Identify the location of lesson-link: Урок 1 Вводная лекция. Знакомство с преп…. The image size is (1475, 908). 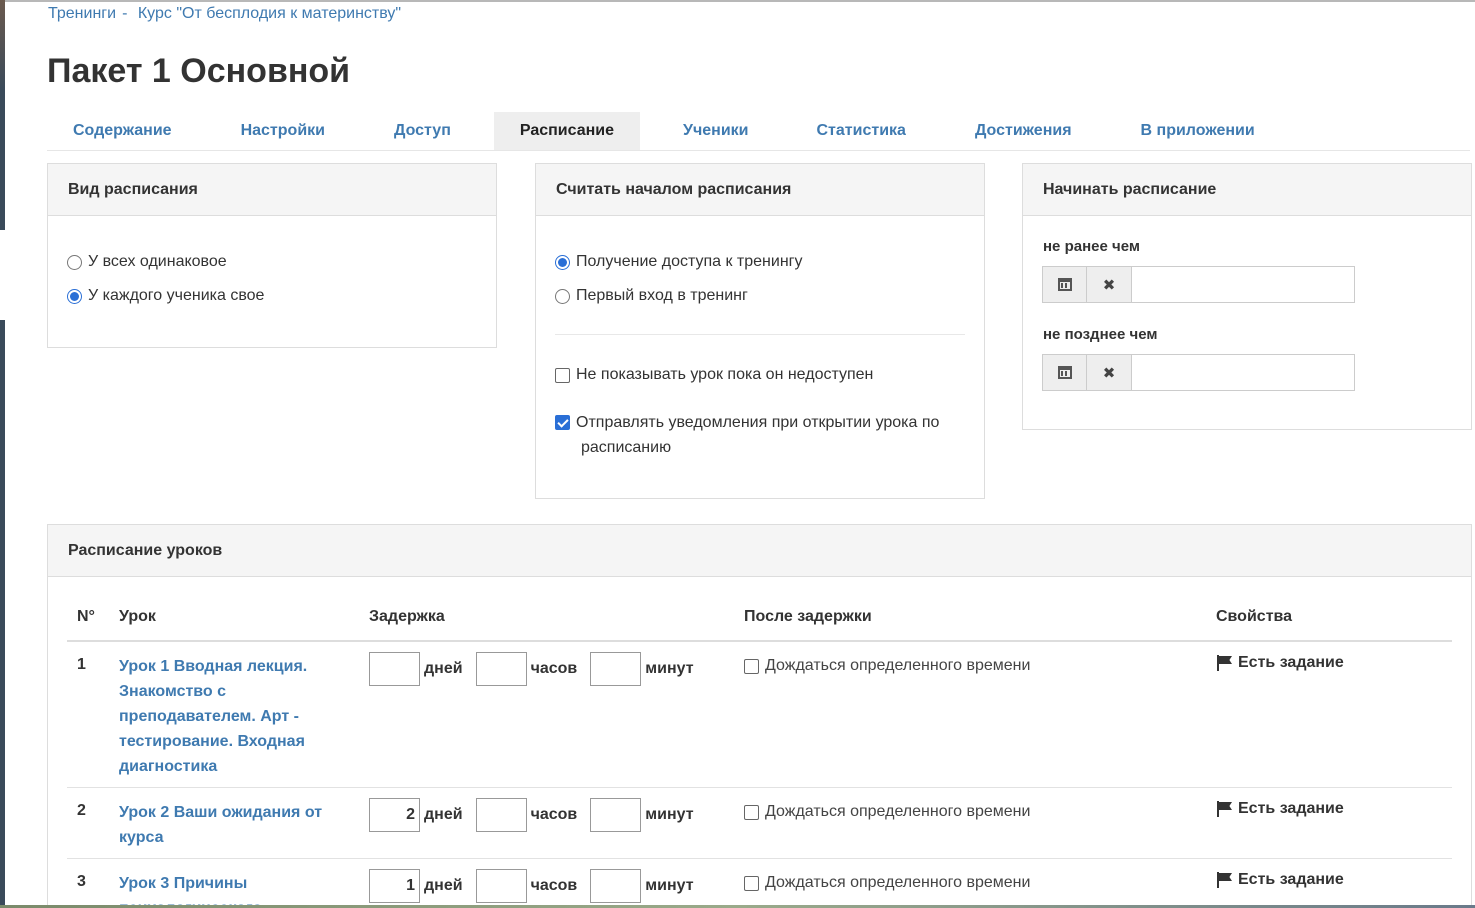
(231, 716).